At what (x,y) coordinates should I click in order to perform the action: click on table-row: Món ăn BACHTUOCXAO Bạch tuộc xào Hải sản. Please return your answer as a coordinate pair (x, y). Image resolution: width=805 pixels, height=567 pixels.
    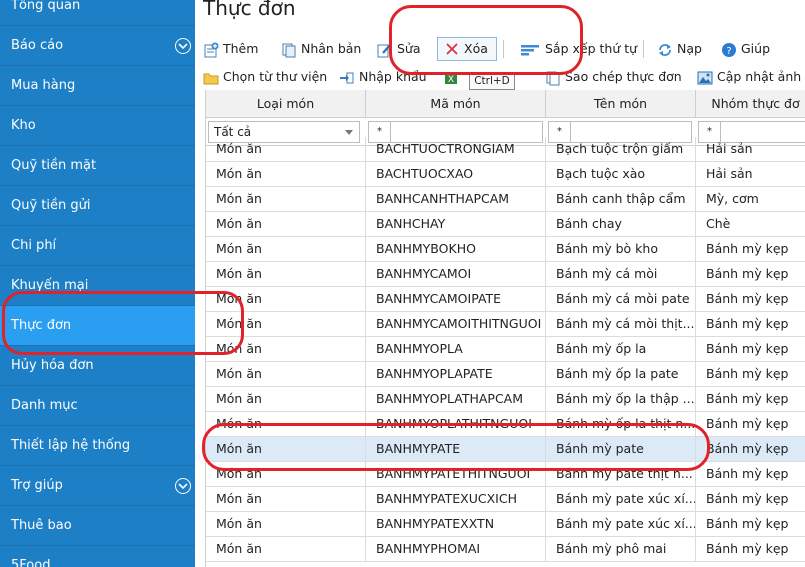
    Looking at the image, I should click on (505, 174).